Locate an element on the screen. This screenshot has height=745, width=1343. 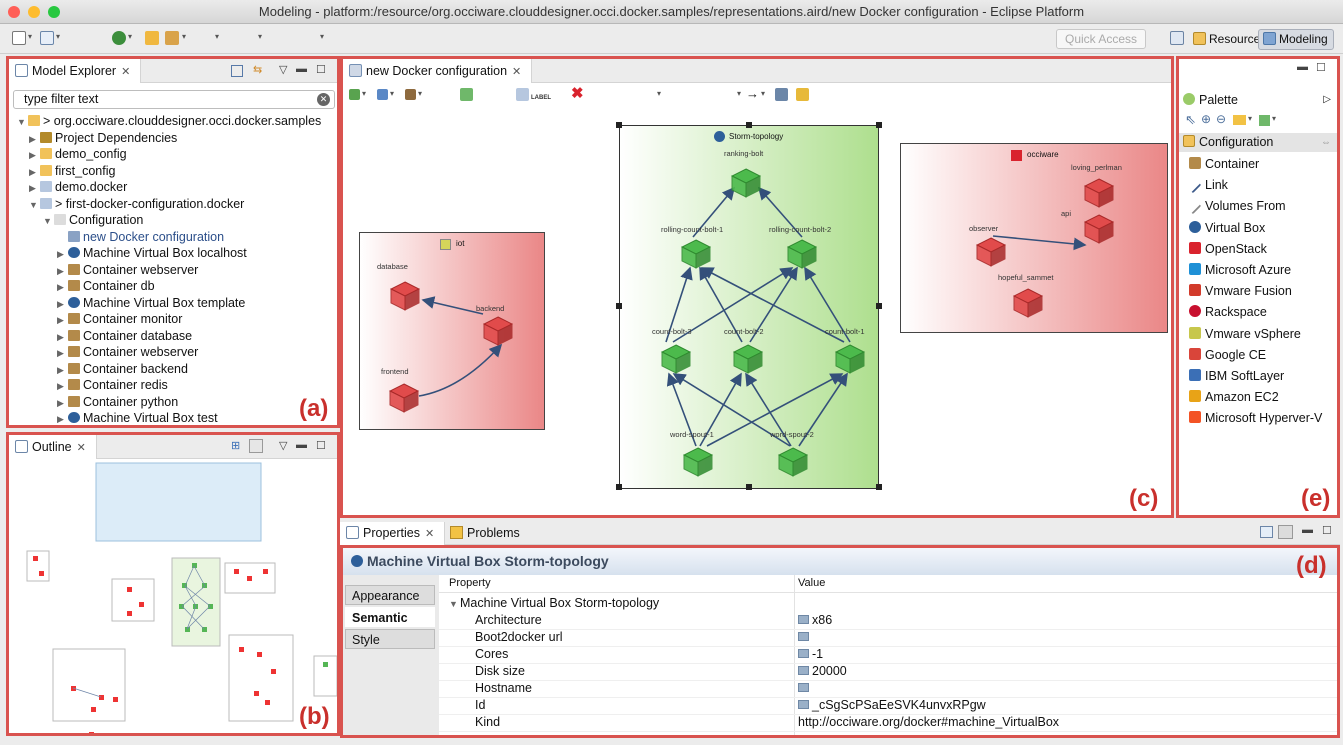
zoom-out-icon: ⊖ is located at coordinates (1221, 119).